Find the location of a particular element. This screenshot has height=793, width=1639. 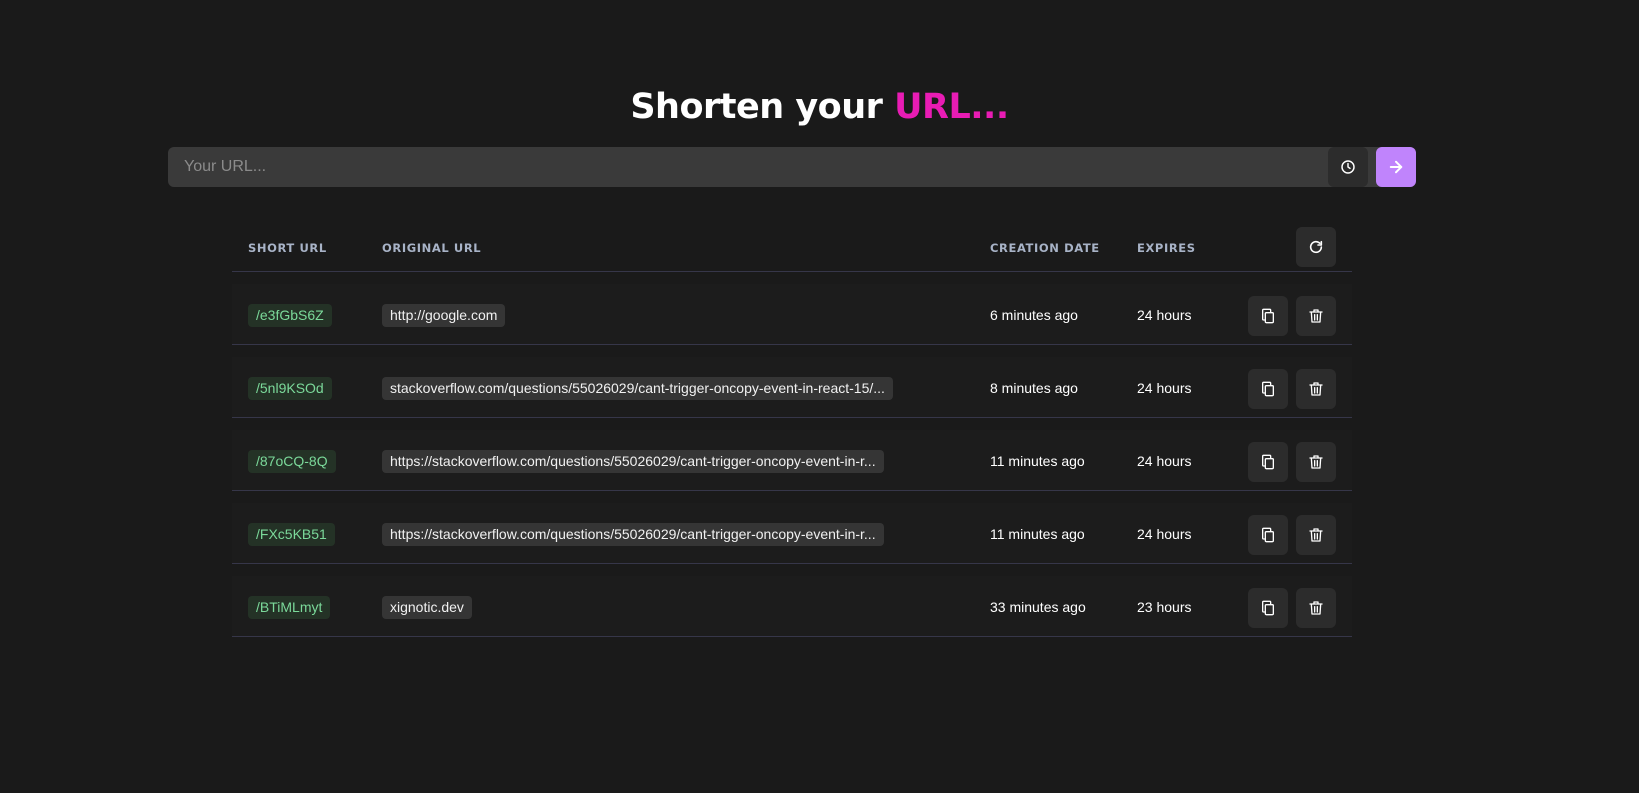

expires: 23 hours is located at coordinates (1164, 607).